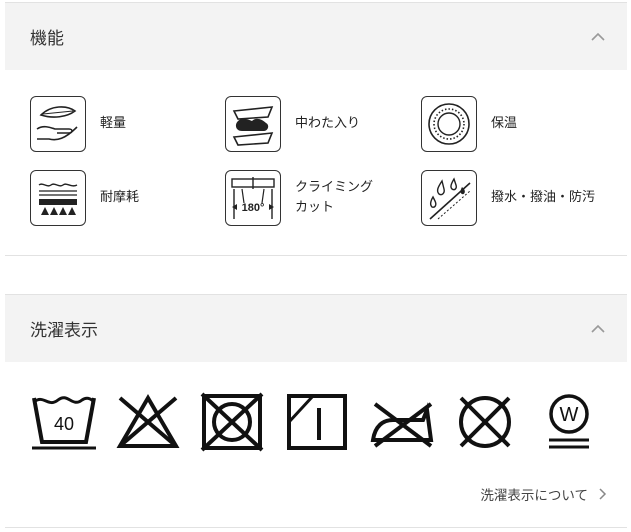 The image size is (631, 532). I want to click on no-dry-clean-icon, so click(485, 422).